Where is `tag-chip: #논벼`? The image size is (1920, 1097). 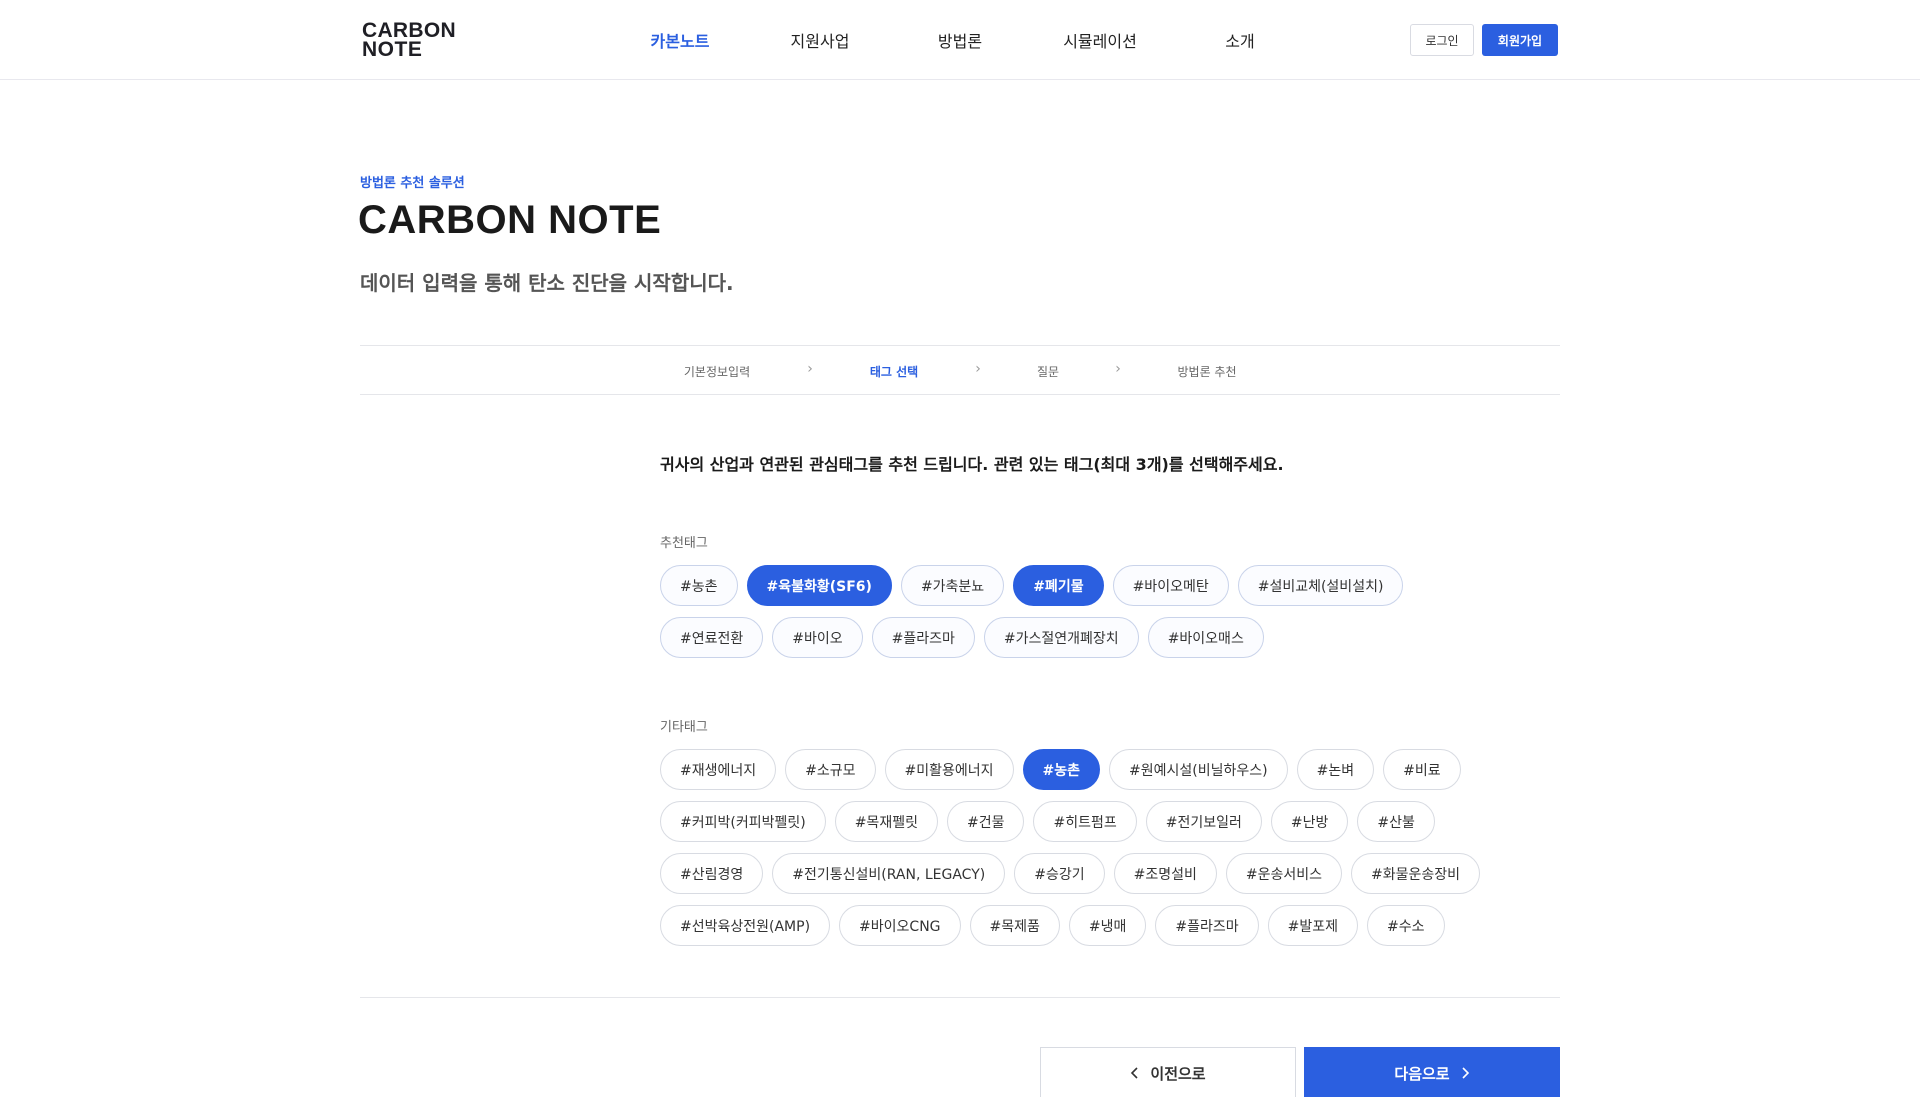
tag-chip: #논벼 is located at coordinates (1335, 769).